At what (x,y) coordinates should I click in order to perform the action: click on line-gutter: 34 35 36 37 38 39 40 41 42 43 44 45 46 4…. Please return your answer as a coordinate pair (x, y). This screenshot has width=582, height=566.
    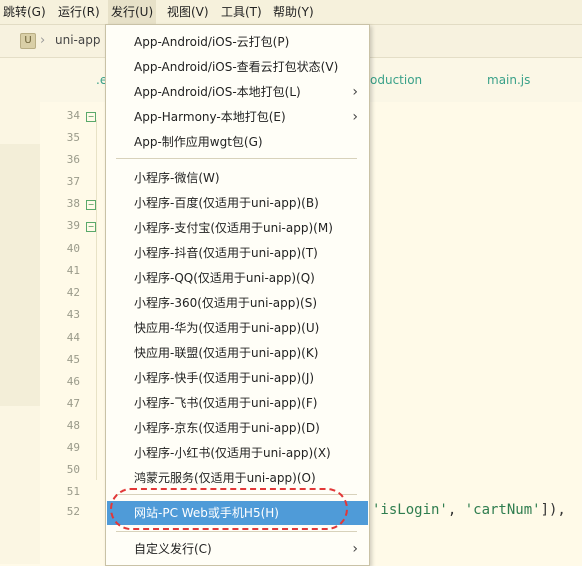
    Looking at the image, I should click on (71, 333).